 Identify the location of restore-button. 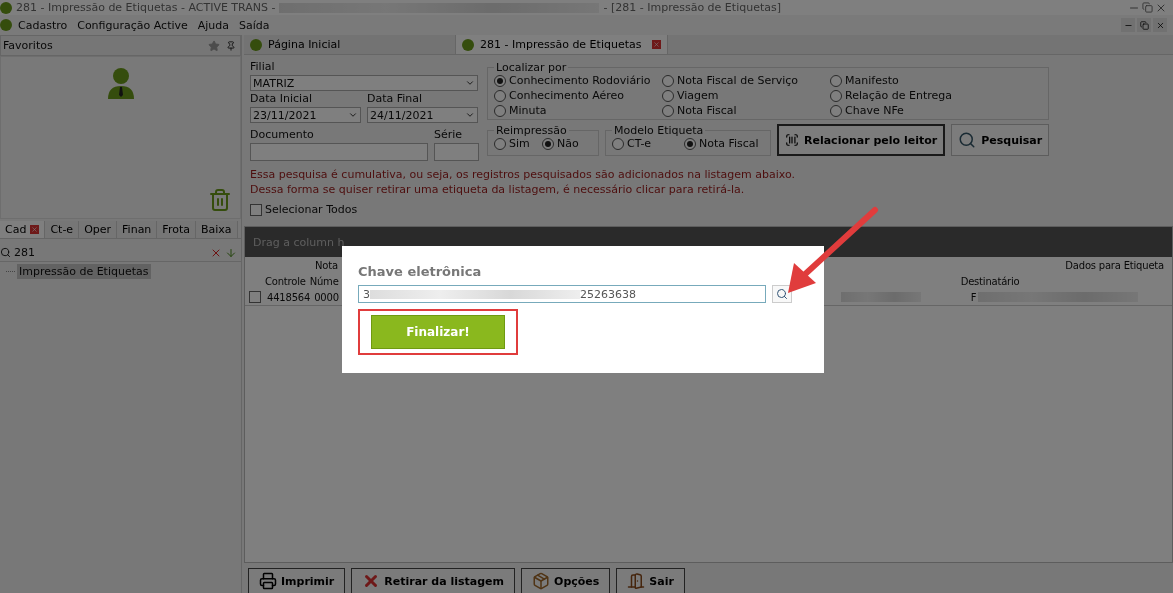
(1144, 25).